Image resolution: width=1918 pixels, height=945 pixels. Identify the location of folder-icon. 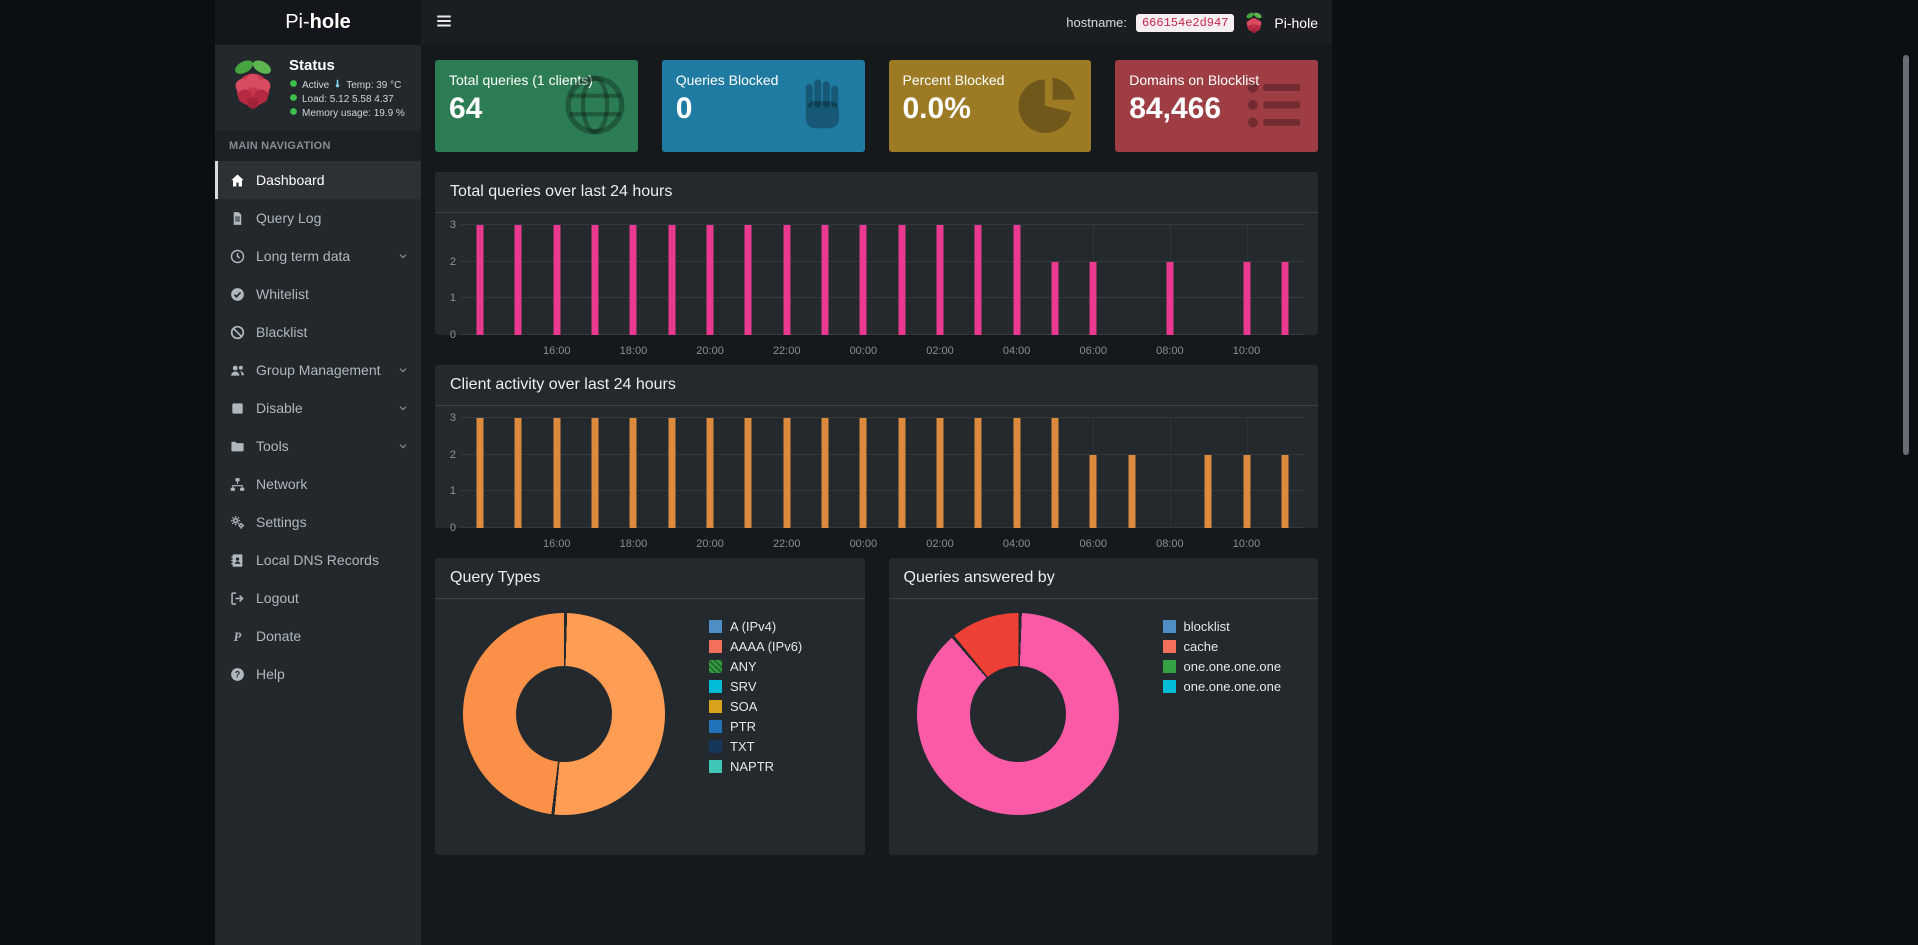
(237, 446).